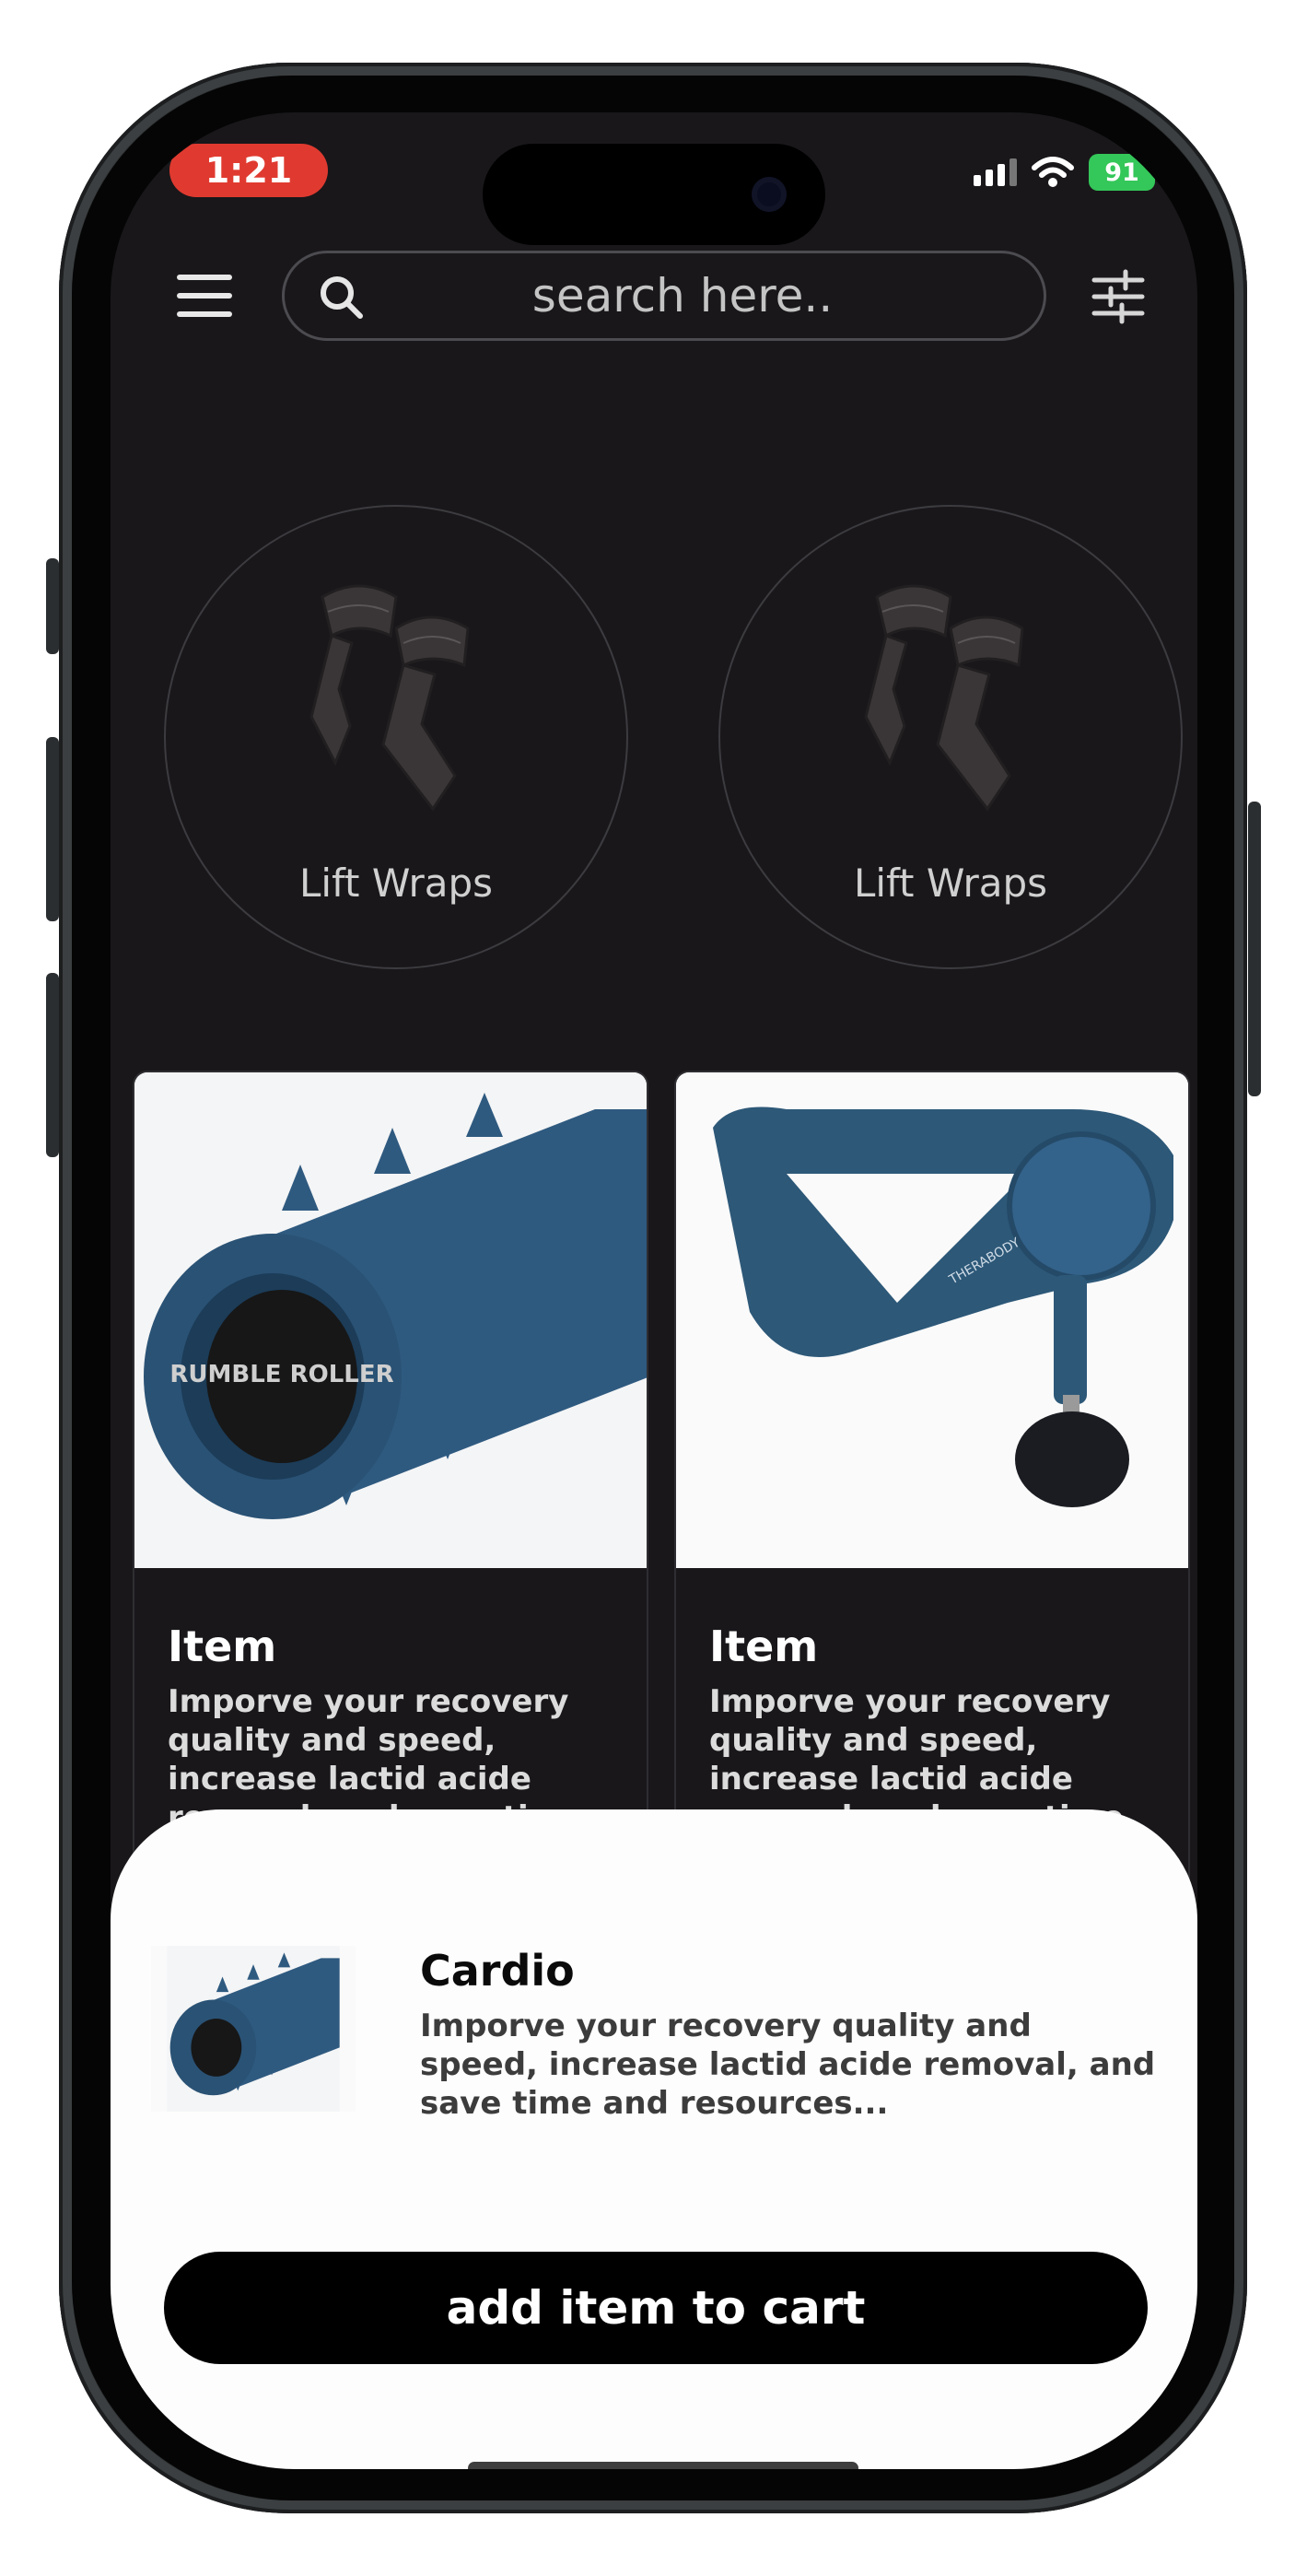  Describe the element at coordinates (1122, 172) in the screenshot. I see `battery-icon: 91` at that location.